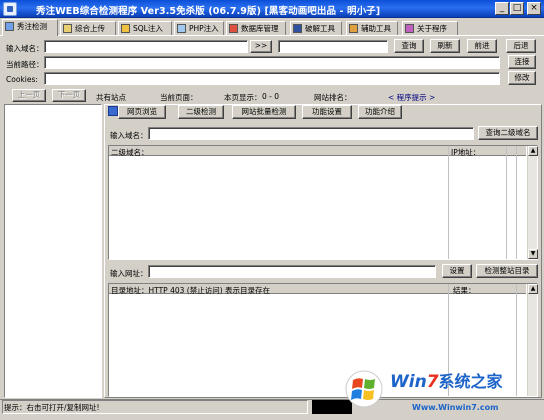 This screenshot has width=544, height=420. I want to click on tab-injection-detect: 秀注检测, so click(30, 27).